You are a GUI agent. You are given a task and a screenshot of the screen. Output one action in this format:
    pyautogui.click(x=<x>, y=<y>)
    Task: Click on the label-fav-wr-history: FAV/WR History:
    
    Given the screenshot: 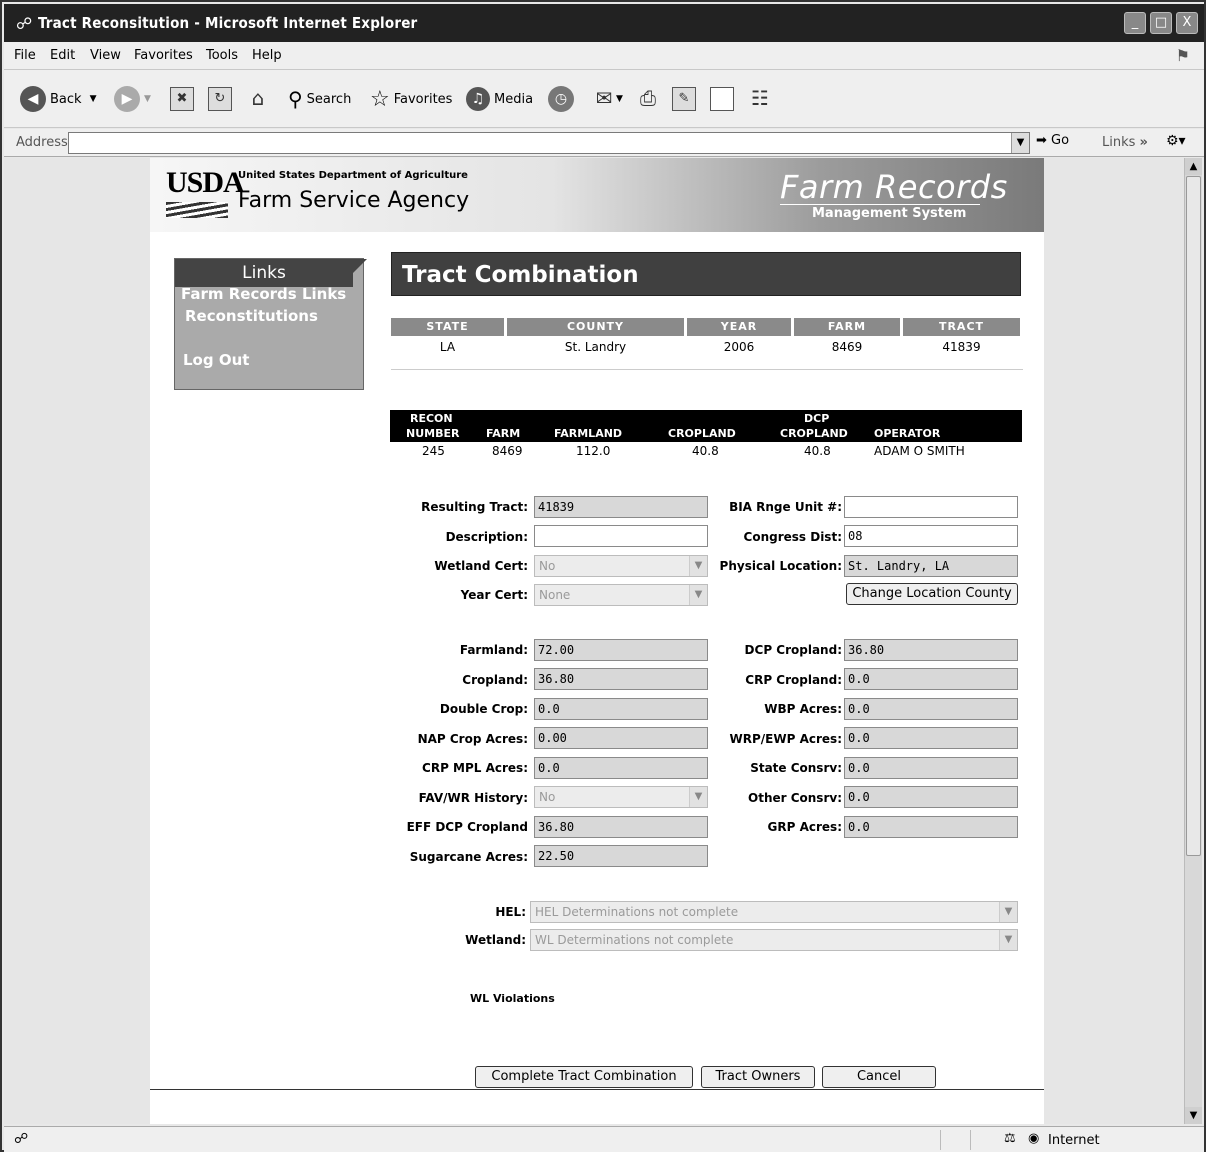 What is the action you would take?
    pyautogui.click(x=473, y=798)
    